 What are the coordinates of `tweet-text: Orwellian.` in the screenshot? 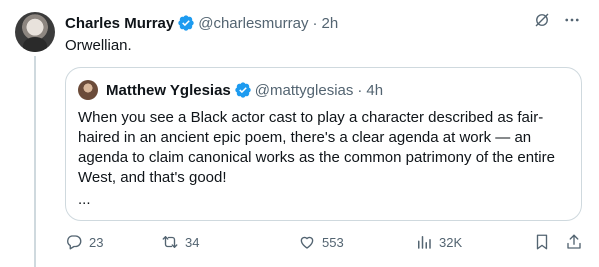 It's located at (98, 45).